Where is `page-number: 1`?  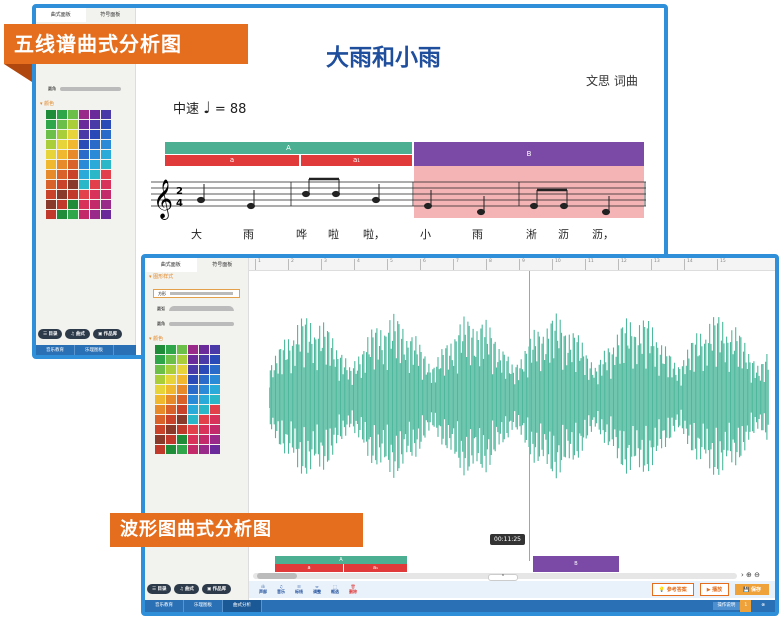
page-number: 1 is located at coordinates (746, 606).